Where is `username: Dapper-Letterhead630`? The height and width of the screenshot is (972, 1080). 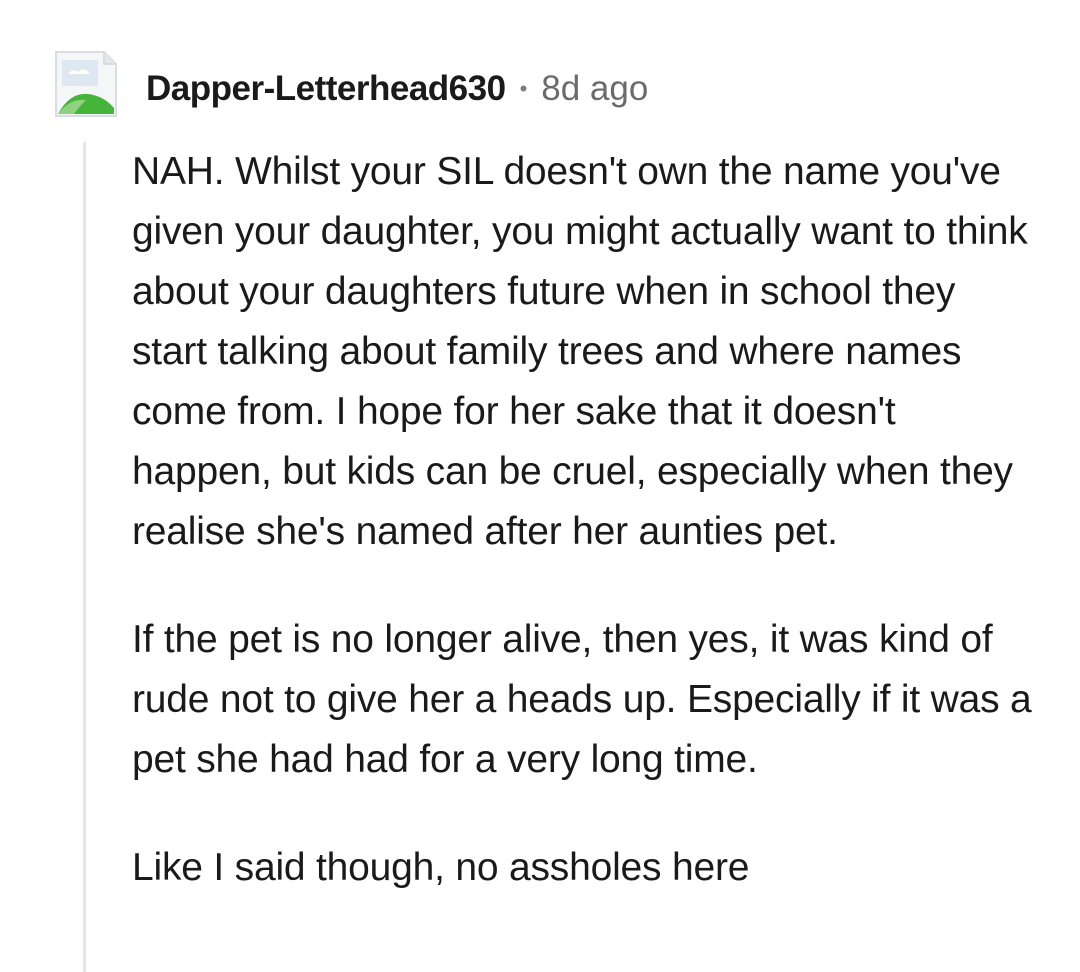
username: Dapper-Letterhead630 is located at coordinates (326, 89).